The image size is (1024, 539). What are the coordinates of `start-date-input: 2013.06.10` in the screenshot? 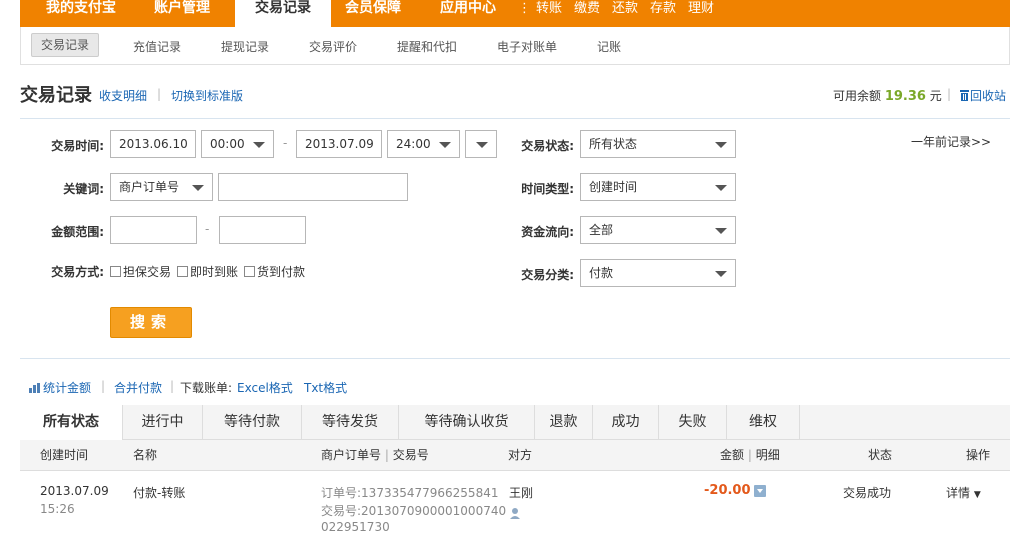 It's located at (153, 144).